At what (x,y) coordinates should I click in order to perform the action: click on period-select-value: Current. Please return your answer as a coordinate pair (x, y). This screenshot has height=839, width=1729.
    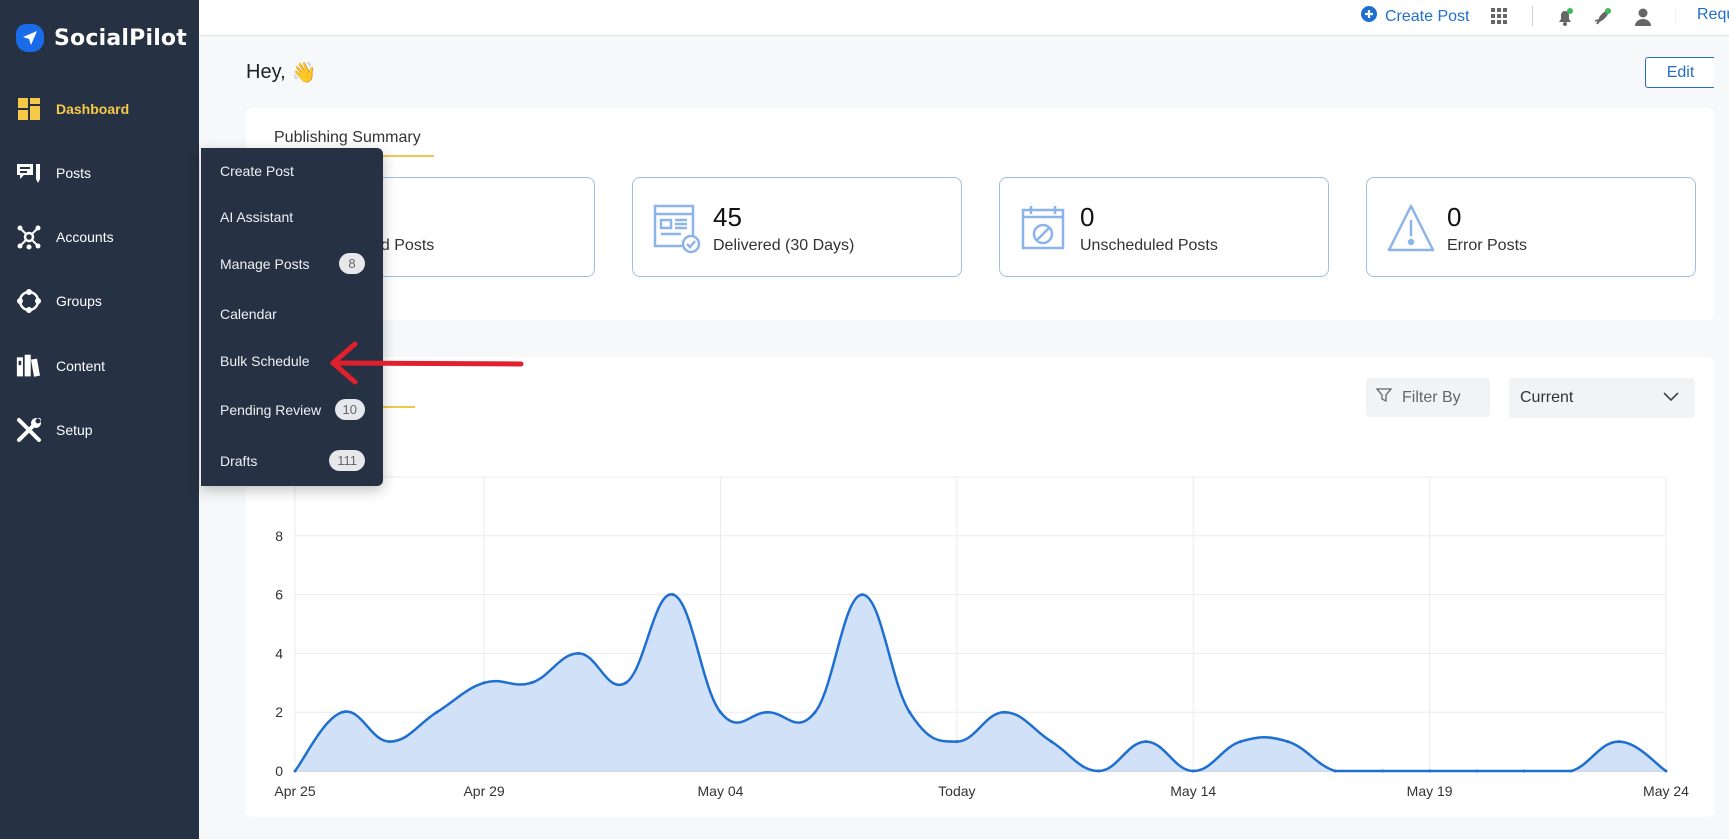
    Looking at the image, I should click on (1547, 397).